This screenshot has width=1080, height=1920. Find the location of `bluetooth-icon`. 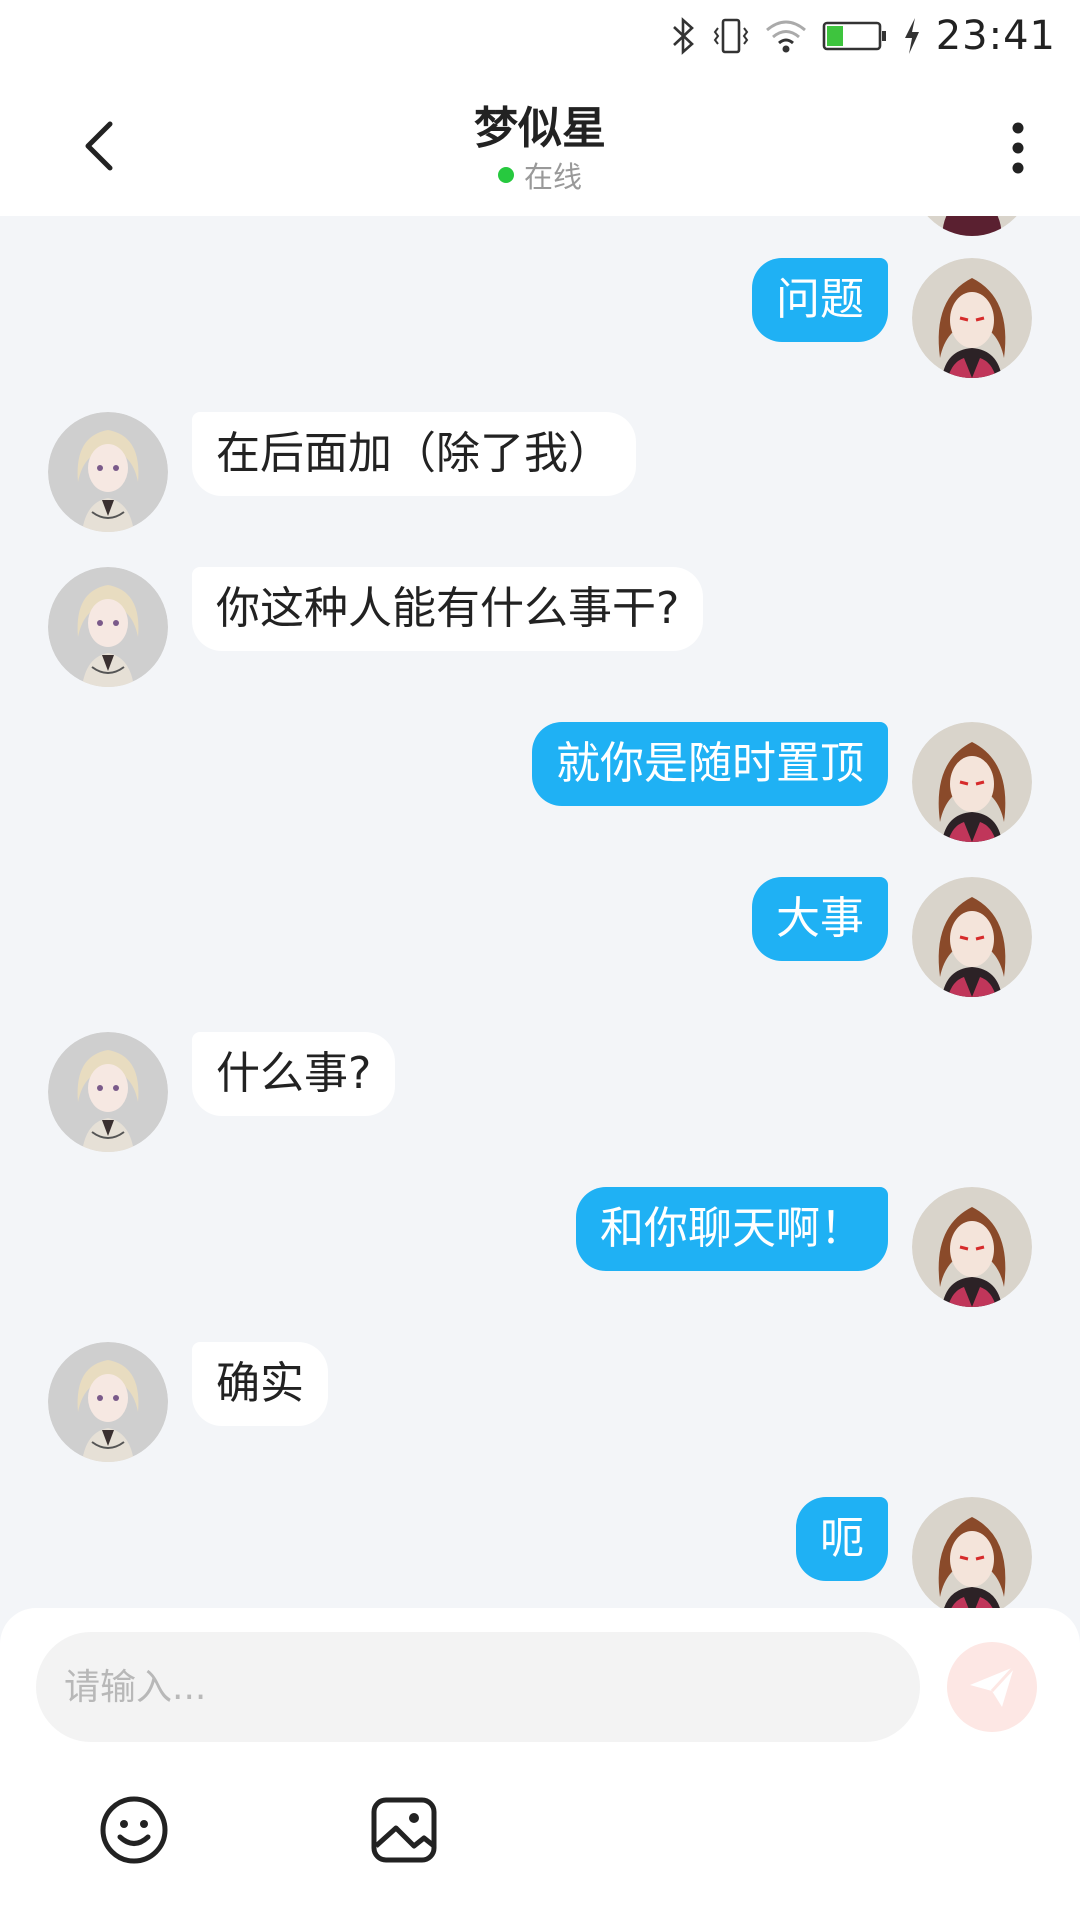

bluetooth-icon is located at coordinates (683, 36).